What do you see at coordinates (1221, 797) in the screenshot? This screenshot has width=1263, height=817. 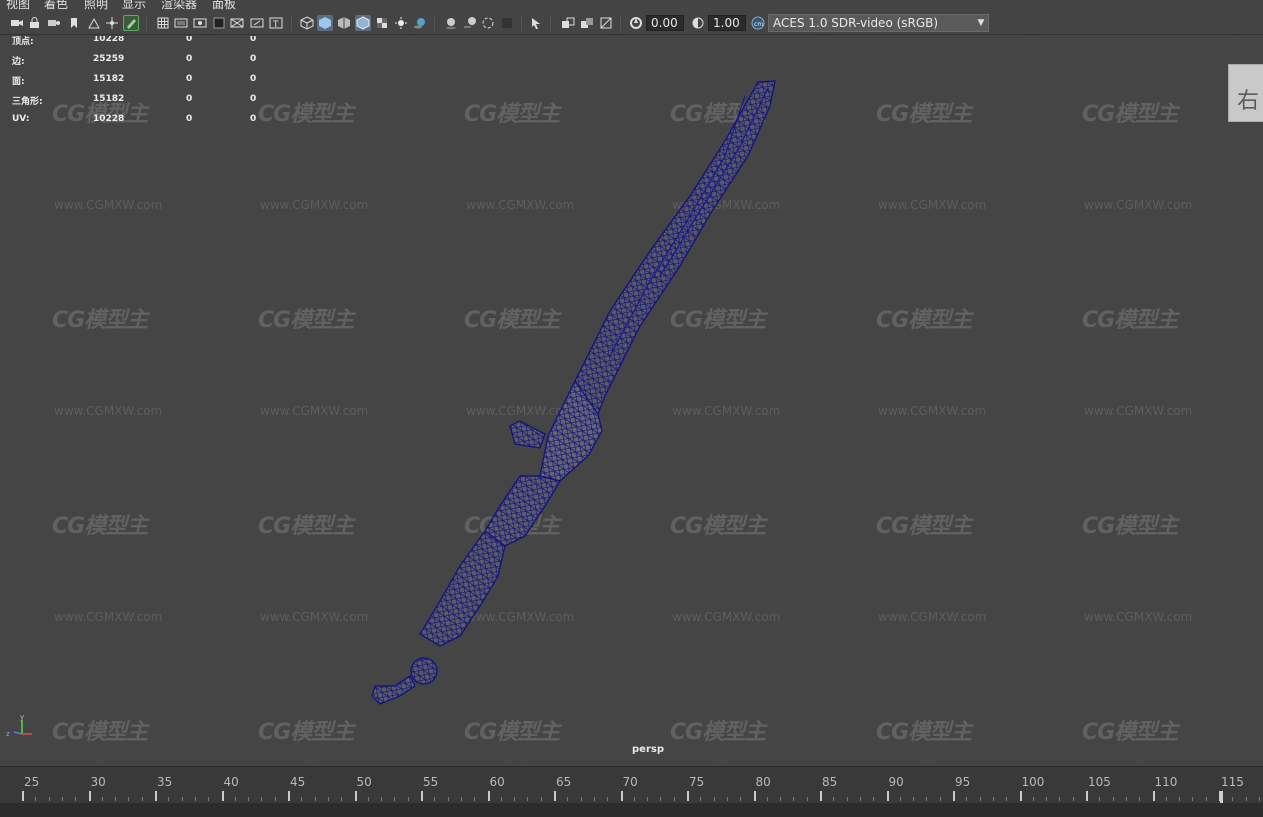 I see `current-time-marker` at bounding box center [1221, 797].